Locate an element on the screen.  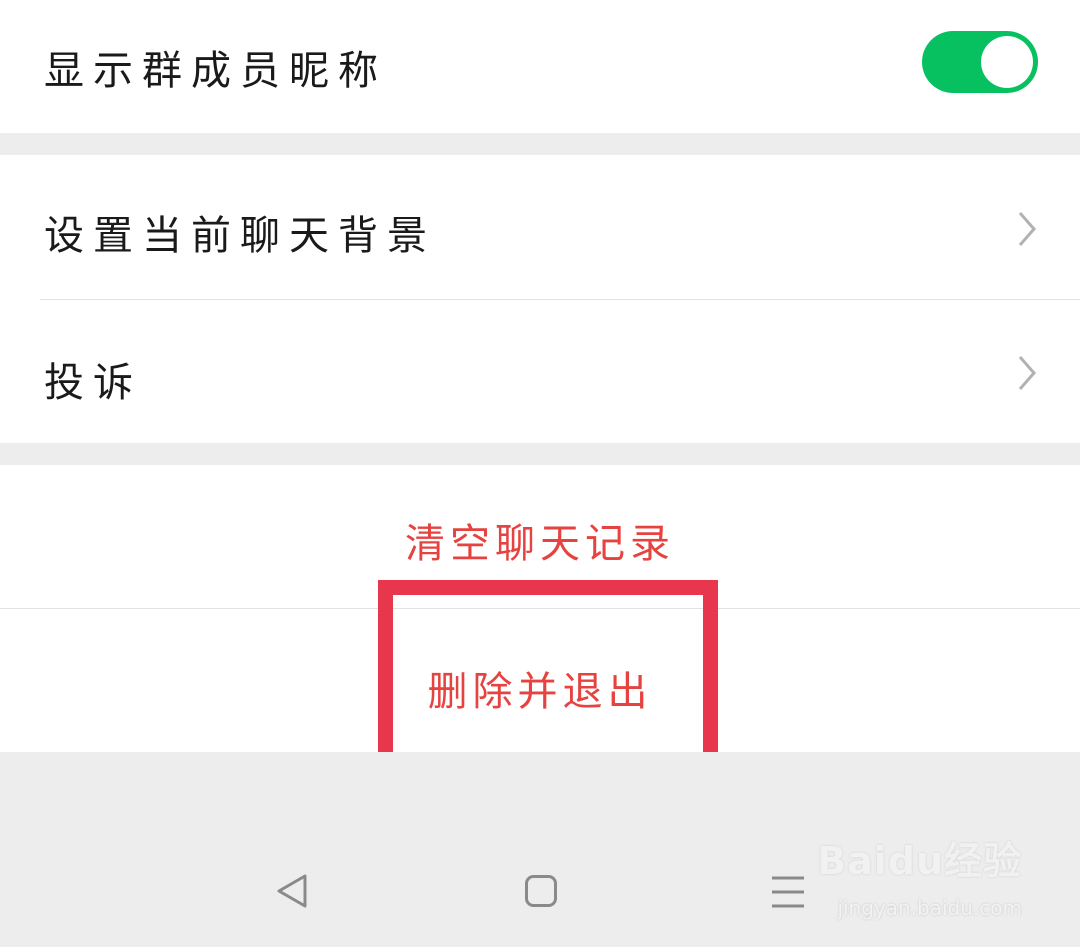
highlight-annotation-box is located at coordinates (548, 674).